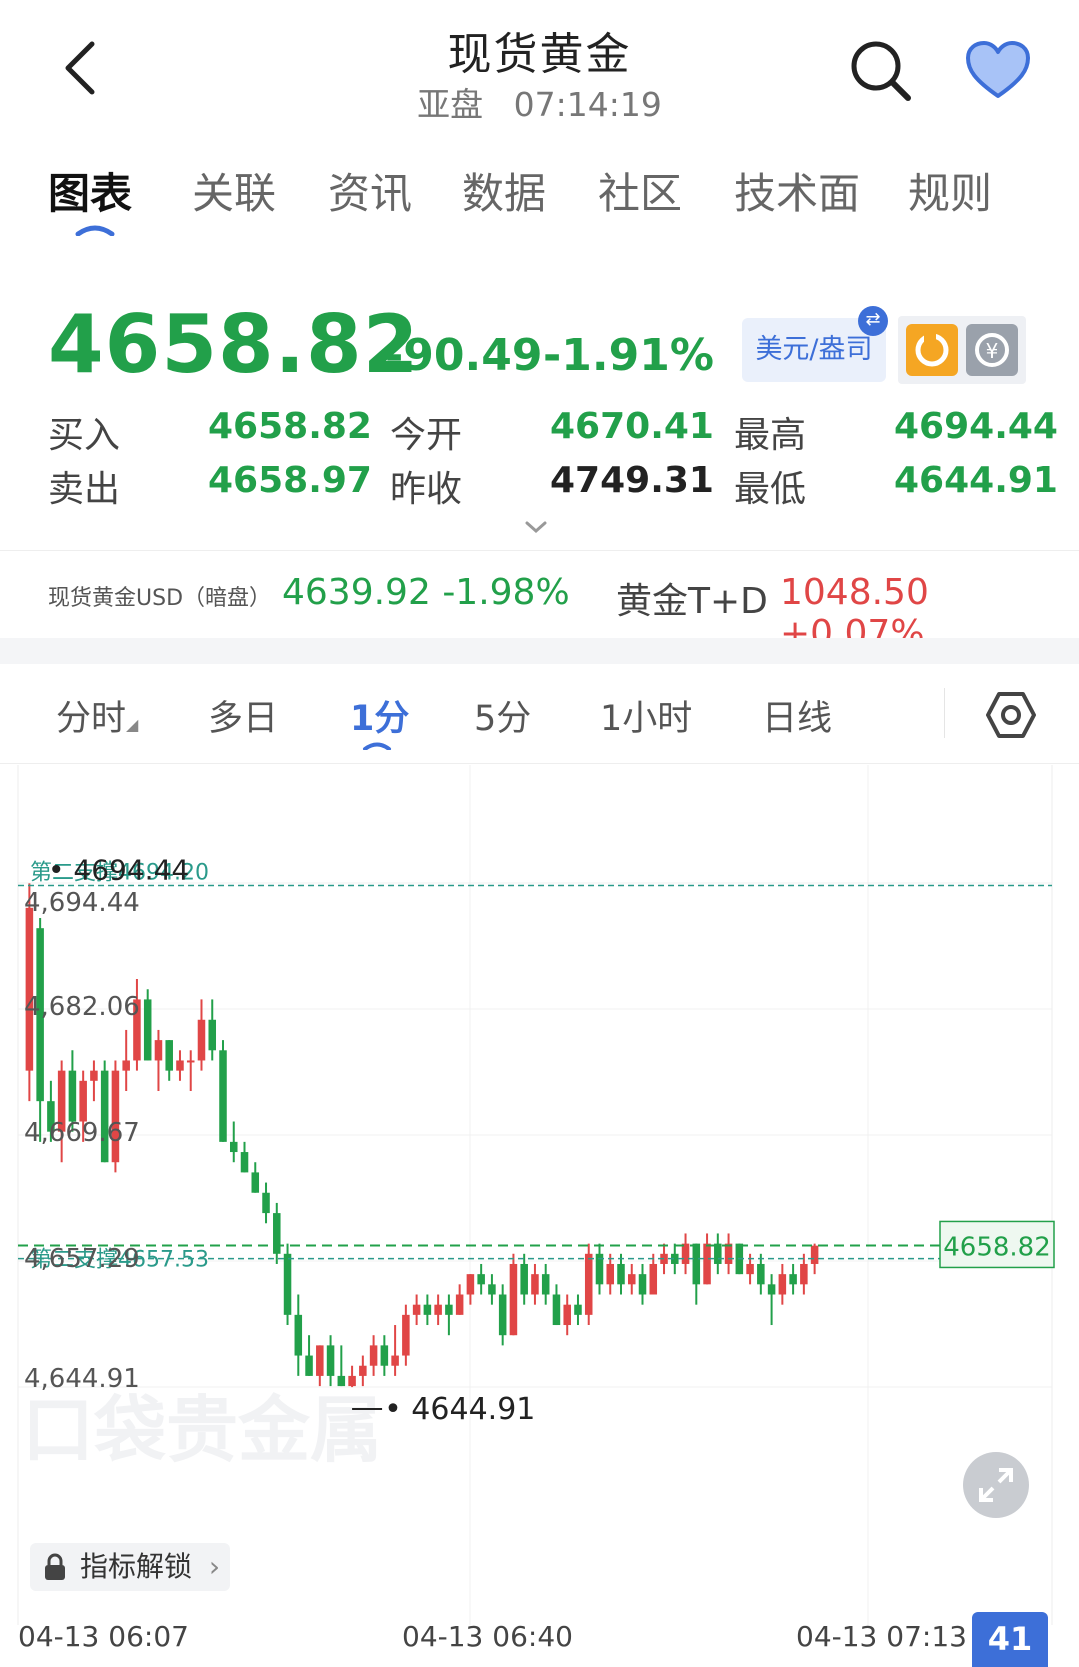 This screenshot has width=1079, height=1667. What do you see at coordinates (90, 190) in the screenshot?
I see `tab-chart: 图表` at bounding box center [90, 190].